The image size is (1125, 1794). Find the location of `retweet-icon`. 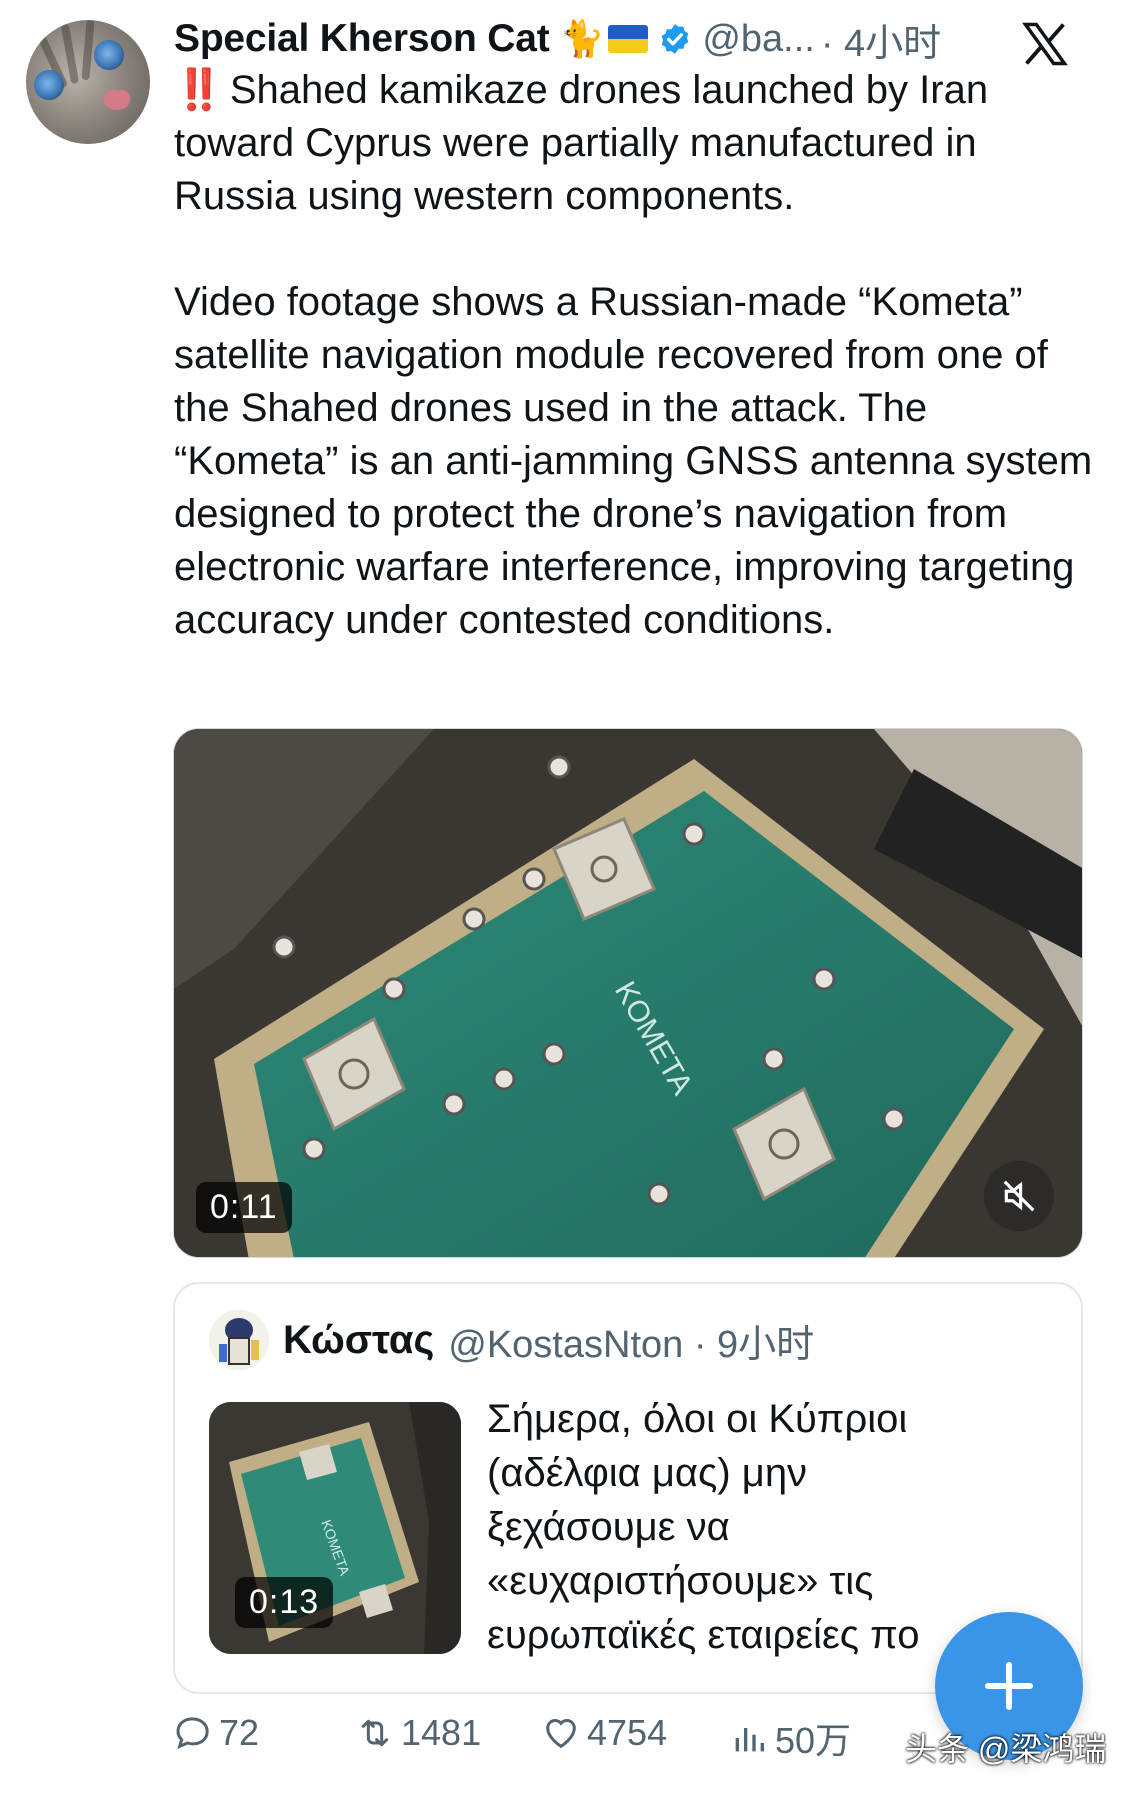

retweet-icon is located at coordinates (375, 1733).